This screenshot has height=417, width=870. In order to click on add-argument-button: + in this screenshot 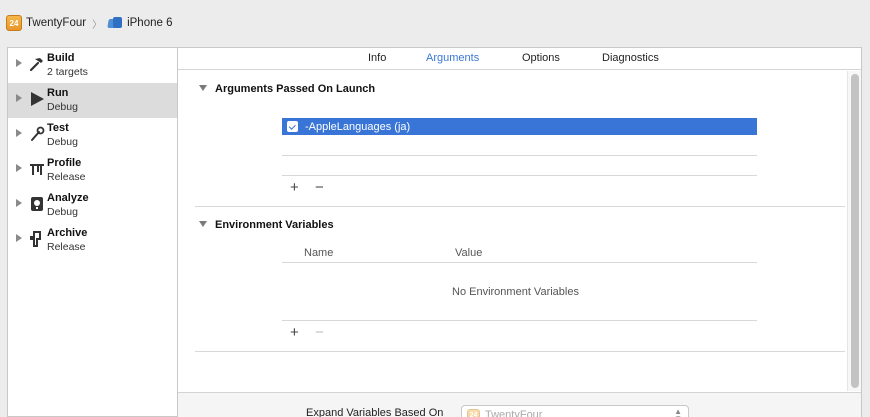, I will do `click(294, 187)`.